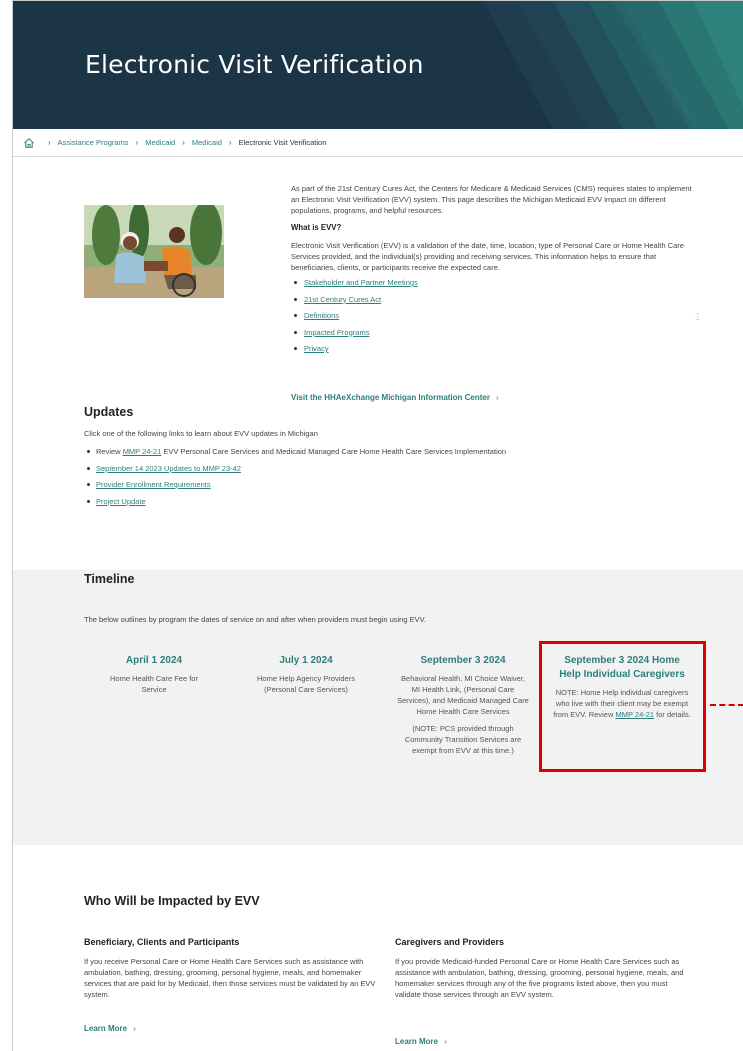 Image resolution: width=743 pixels, height=1051 pixels. What do you see at coordinates (493, 351) in the screenshot?
I see `list-item: Privacy` at bounding box center [493, 351].